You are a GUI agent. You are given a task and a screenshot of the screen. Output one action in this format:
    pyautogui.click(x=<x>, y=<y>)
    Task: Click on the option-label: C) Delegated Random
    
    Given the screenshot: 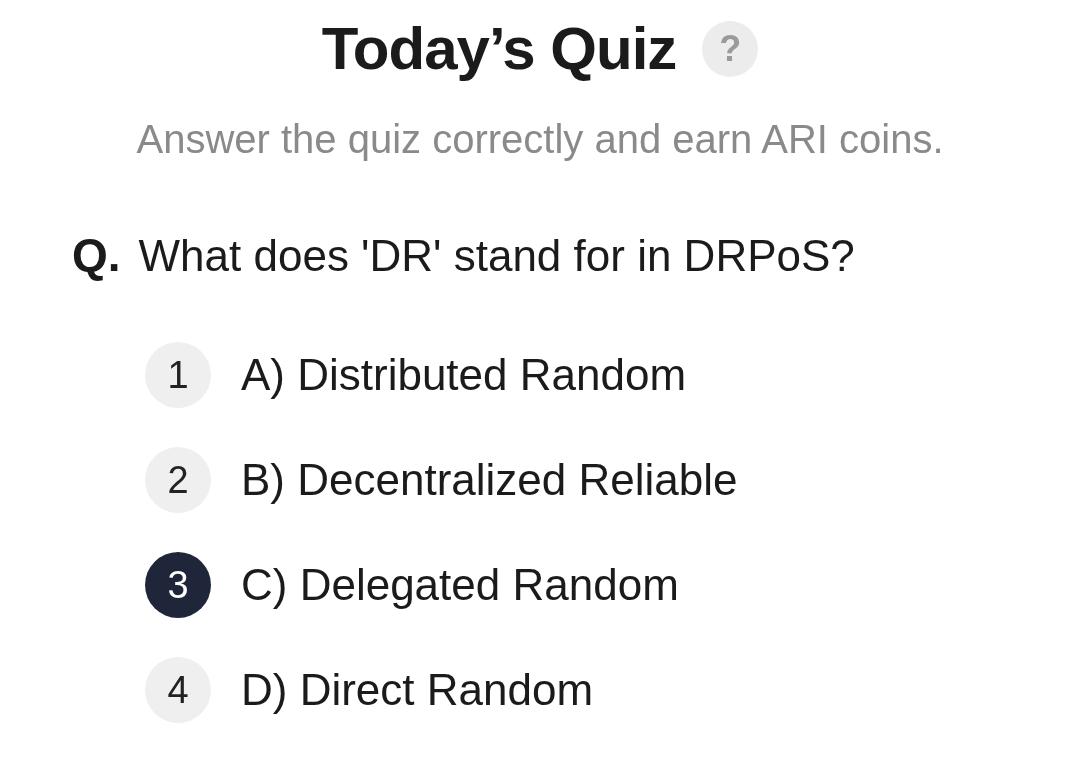 What is the action you would take?
    pyautogui.click(x=460, y=585)
    